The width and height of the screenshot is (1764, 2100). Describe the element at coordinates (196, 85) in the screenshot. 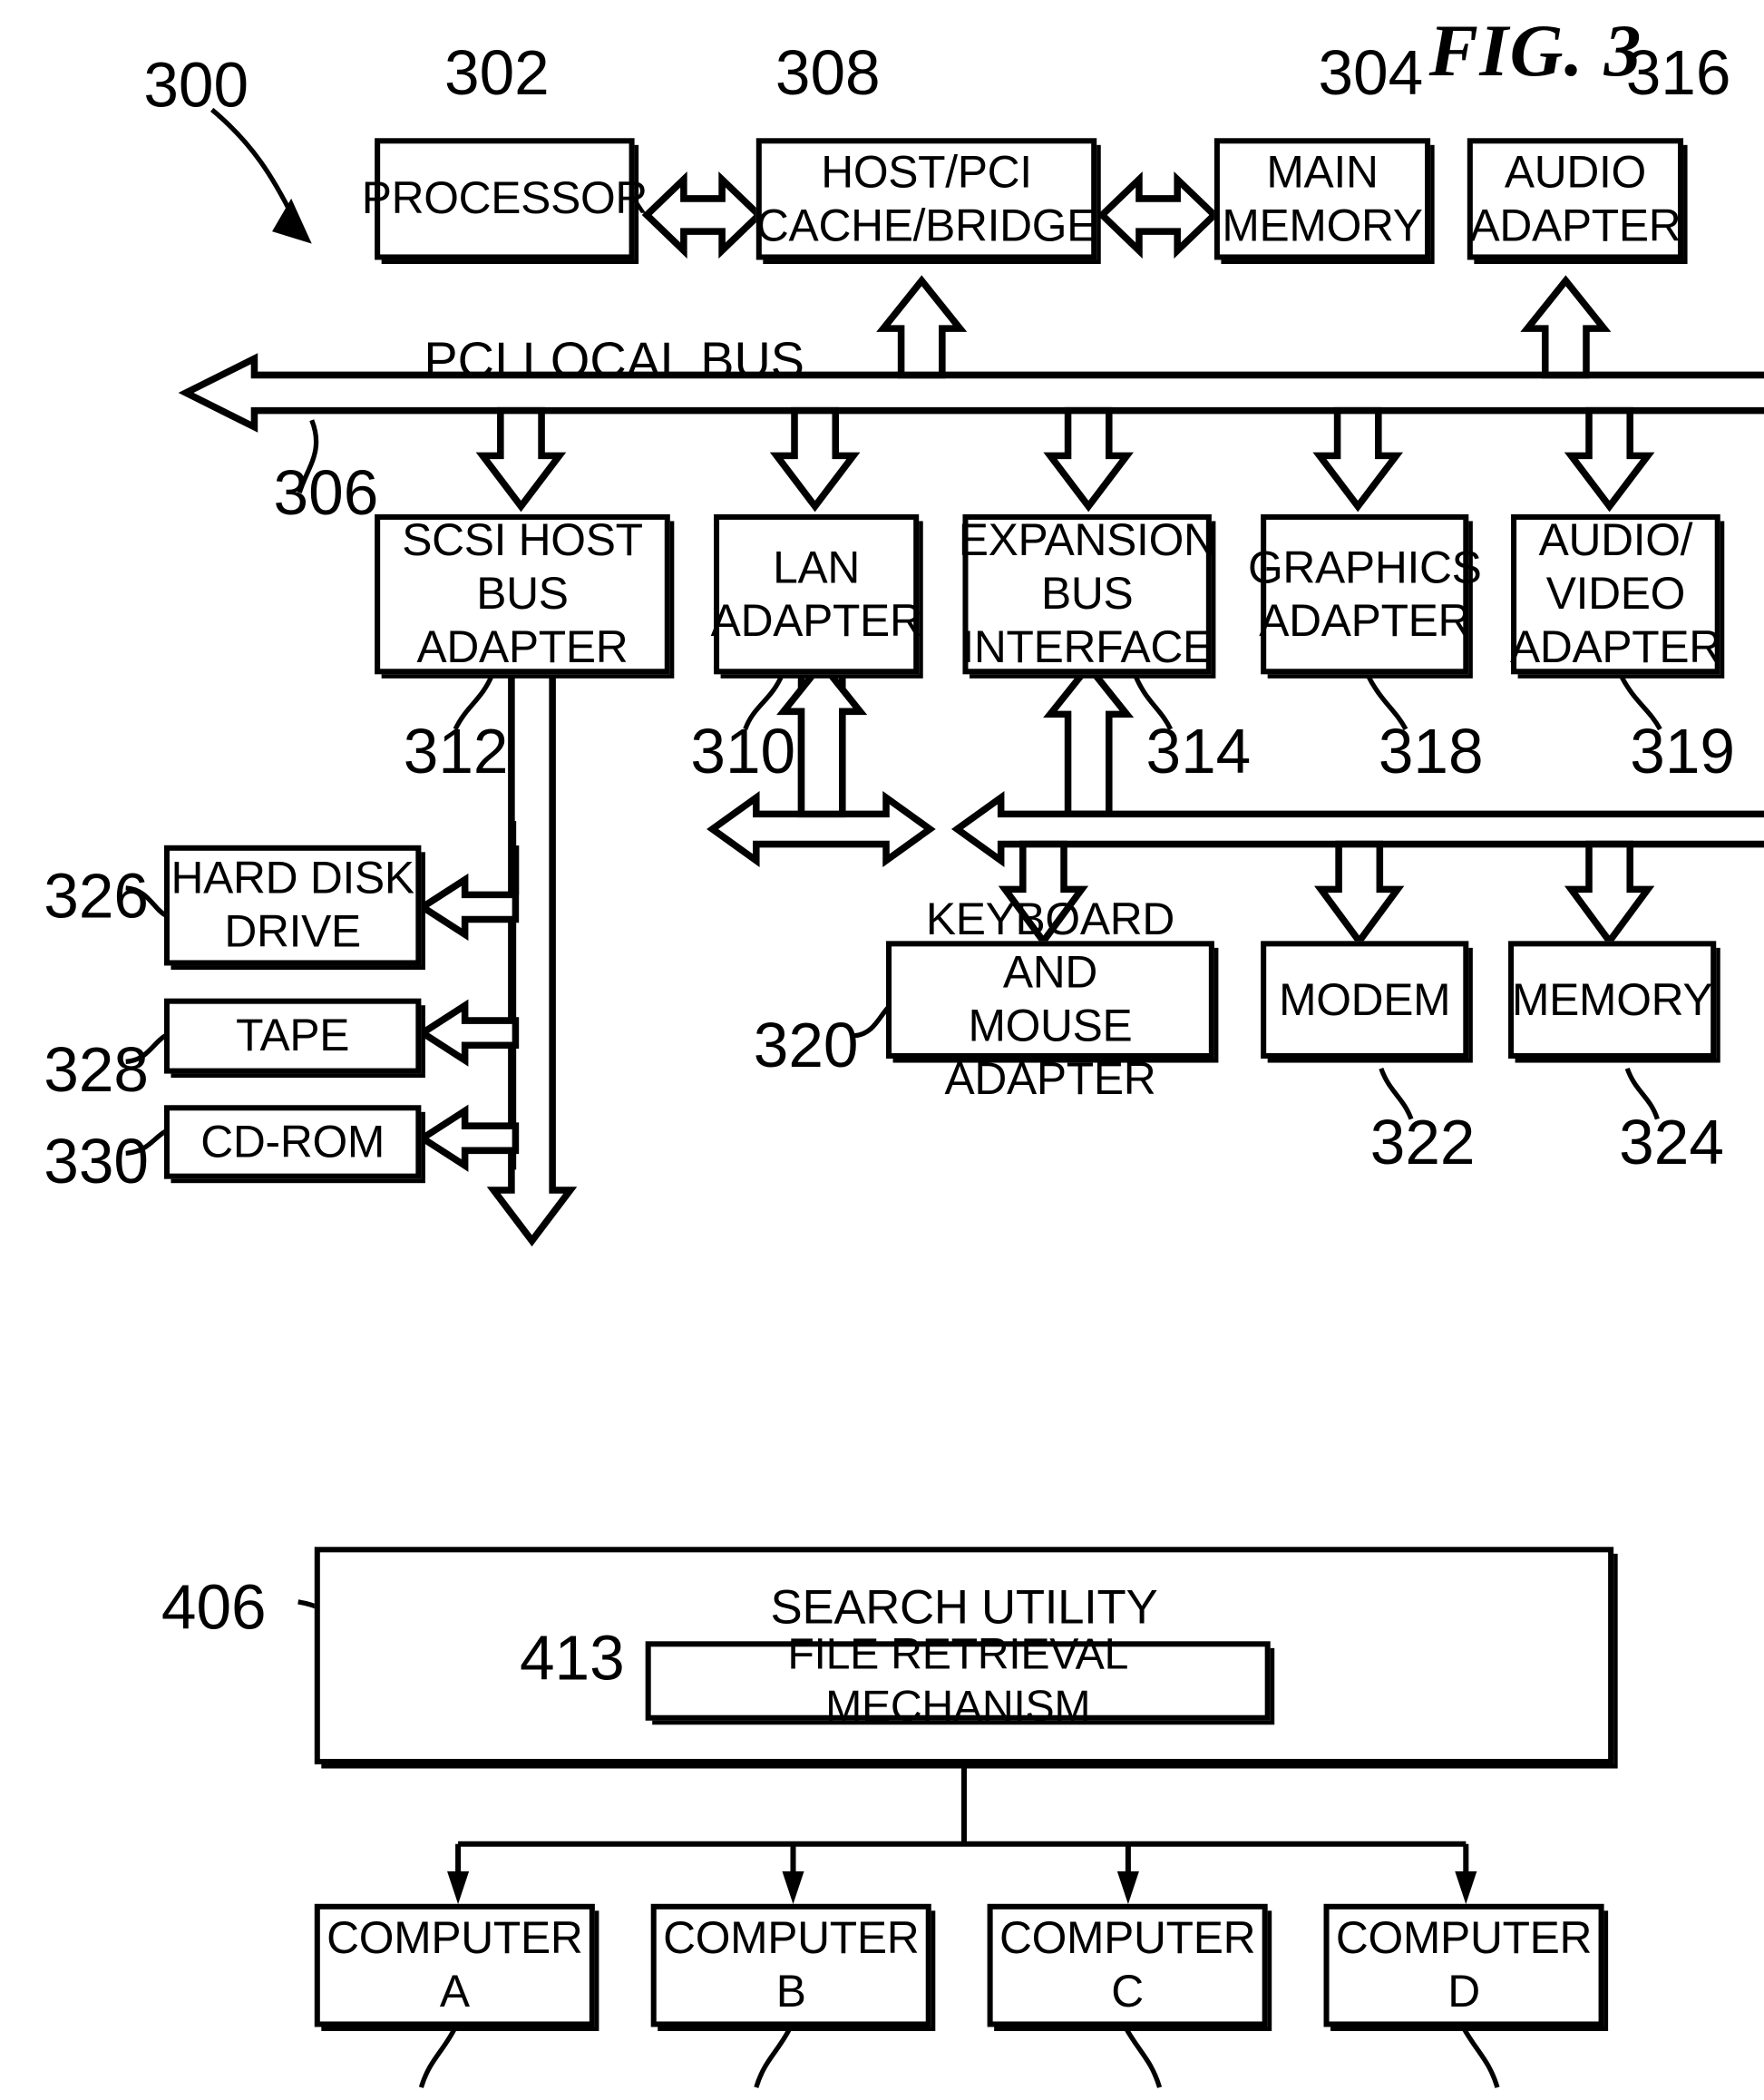

I see `fig3-system-ref: 300` at that location.